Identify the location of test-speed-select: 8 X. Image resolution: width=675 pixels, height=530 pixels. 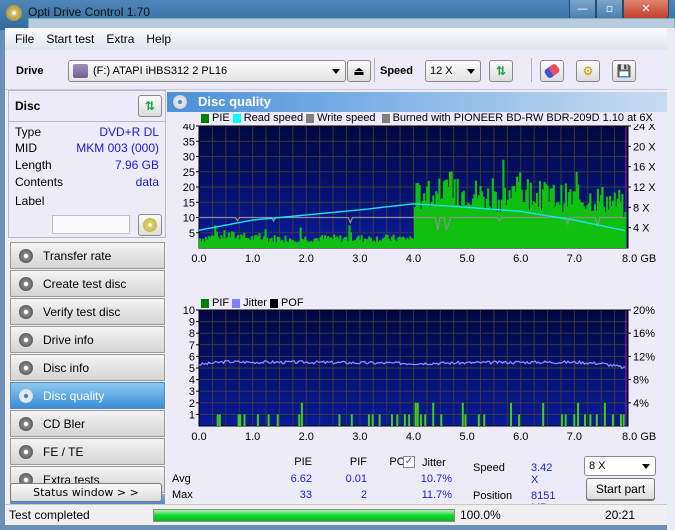
(620, 466).